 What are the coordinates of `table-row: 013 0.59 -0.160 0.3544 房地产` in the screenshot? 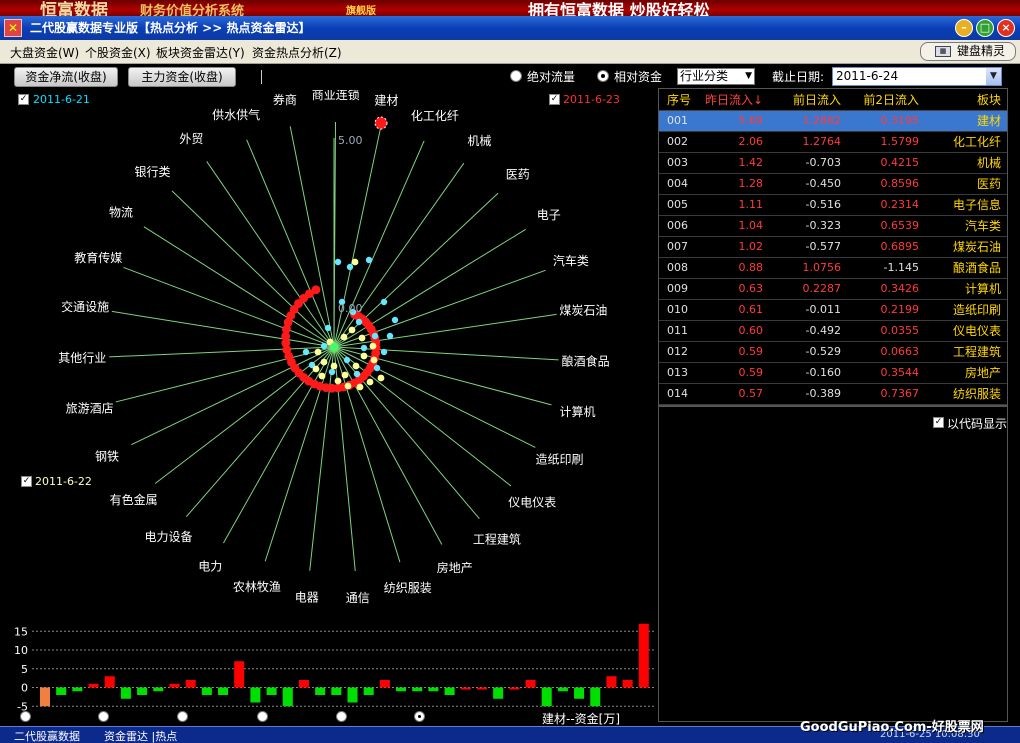 It's located at (833, 373).